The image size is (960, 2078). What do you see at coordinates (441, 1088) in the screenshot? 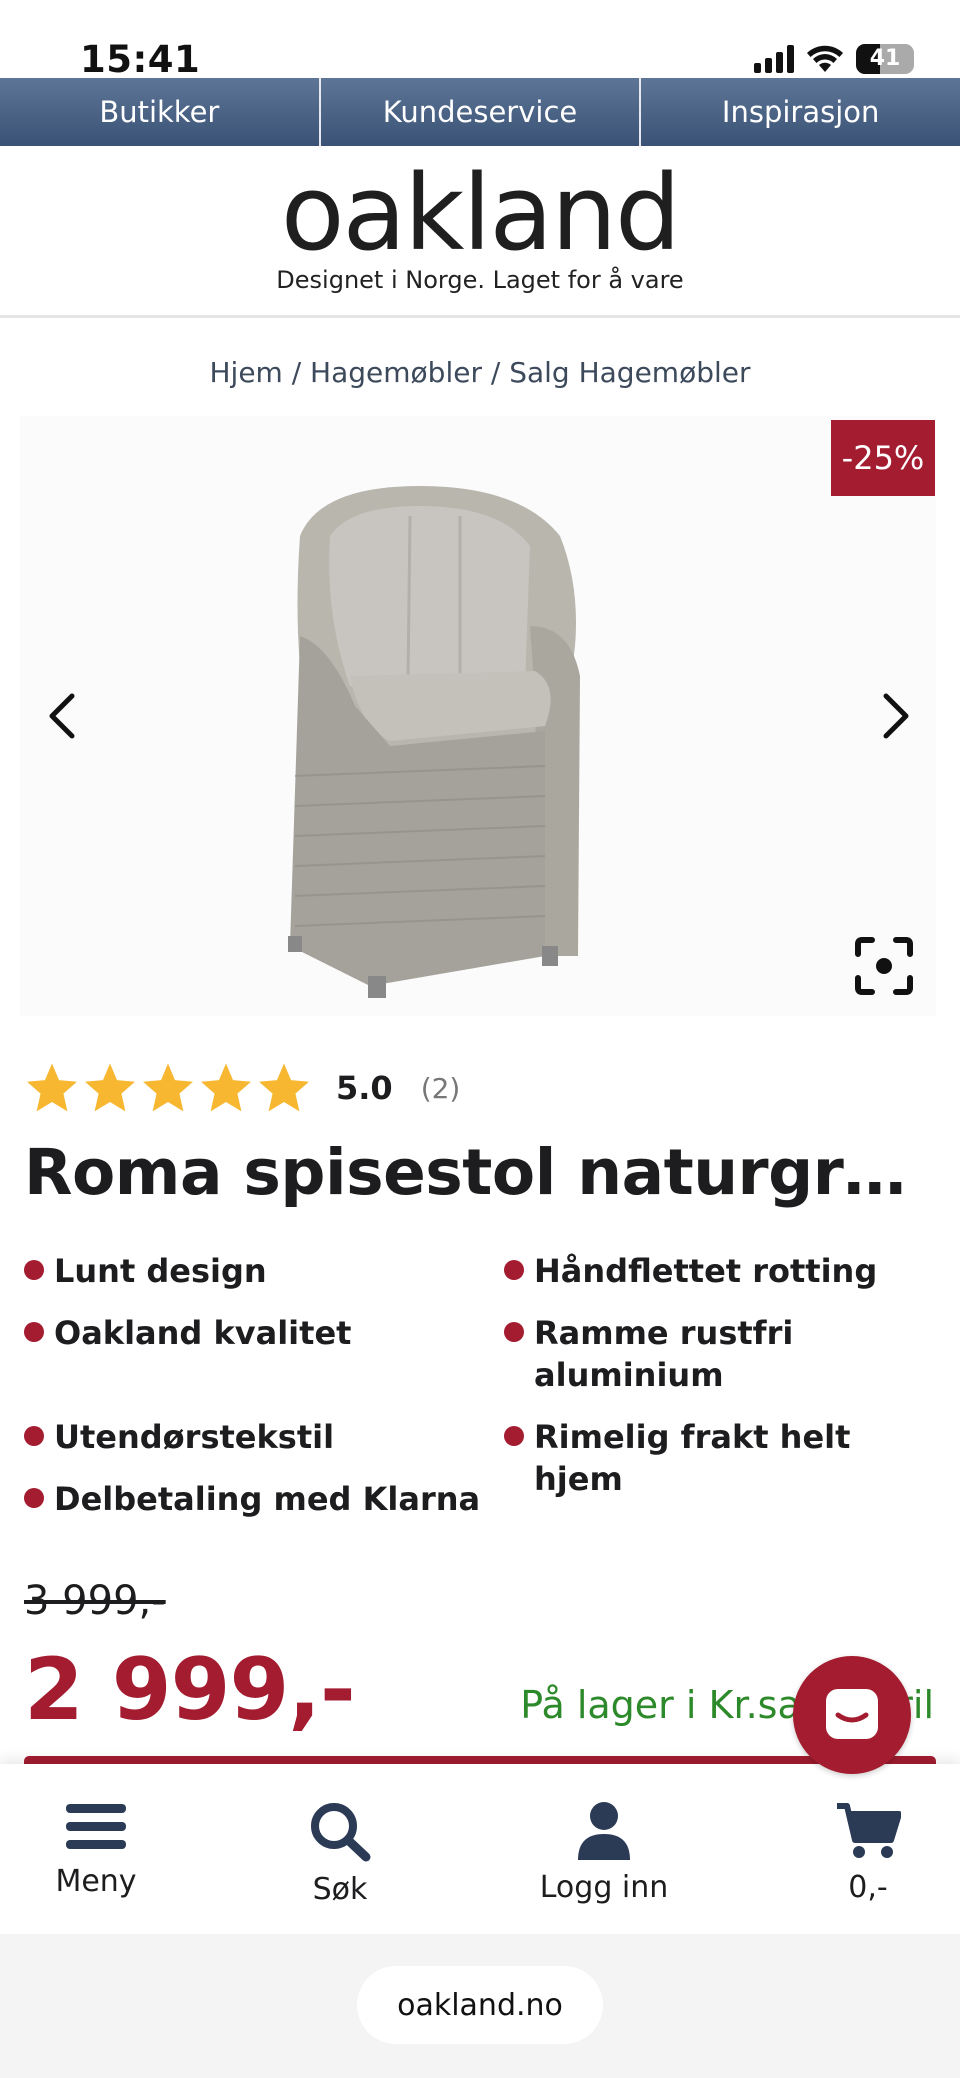
I see `review-count: (2)` at bounding box center [441, 1088].